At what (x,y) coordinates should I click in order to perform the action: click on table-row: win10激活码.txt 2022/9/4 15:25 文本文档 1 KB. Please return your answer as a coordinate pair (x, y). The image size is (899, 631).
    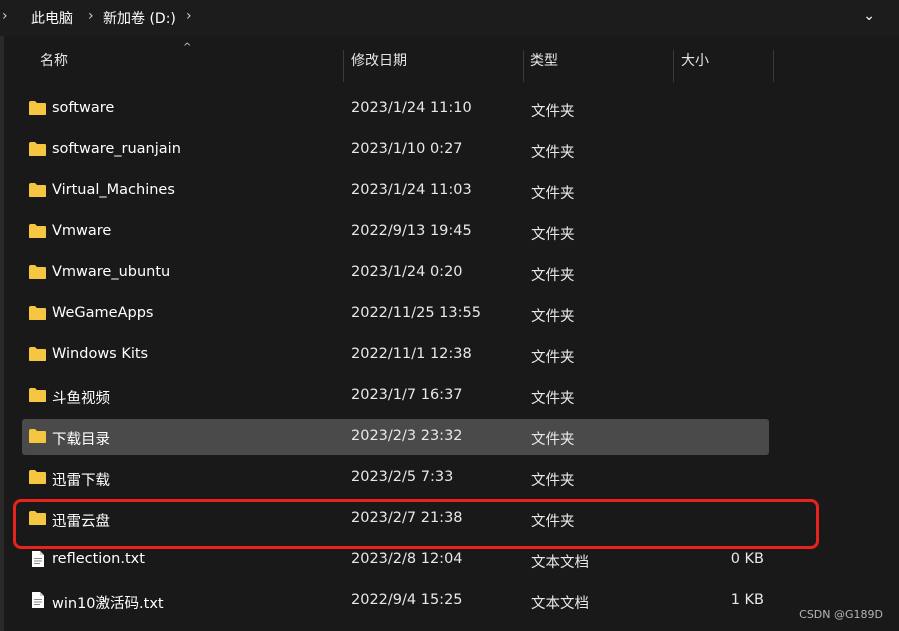
    Looking at the image, I should click on (395, 601).